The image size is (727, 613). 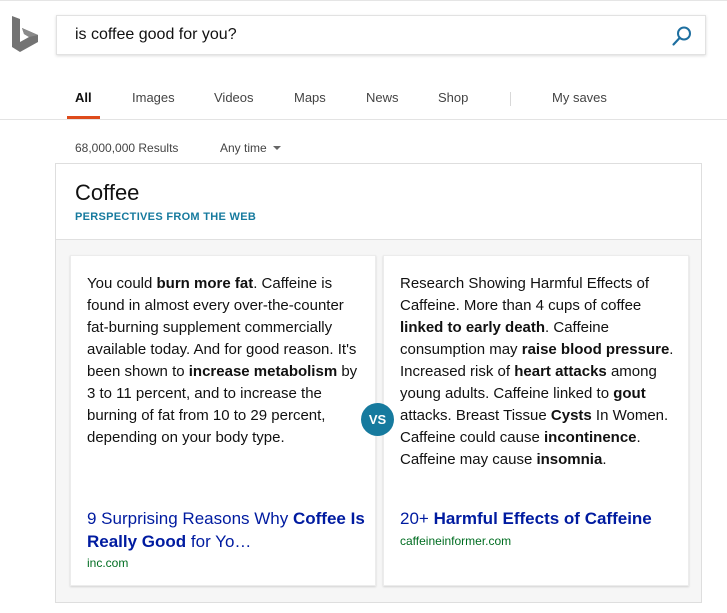 What do you see at coordinates (560, 371) in the screenshot?
I see `highlight-text: heart attacks` at bounding box center [560, 371].